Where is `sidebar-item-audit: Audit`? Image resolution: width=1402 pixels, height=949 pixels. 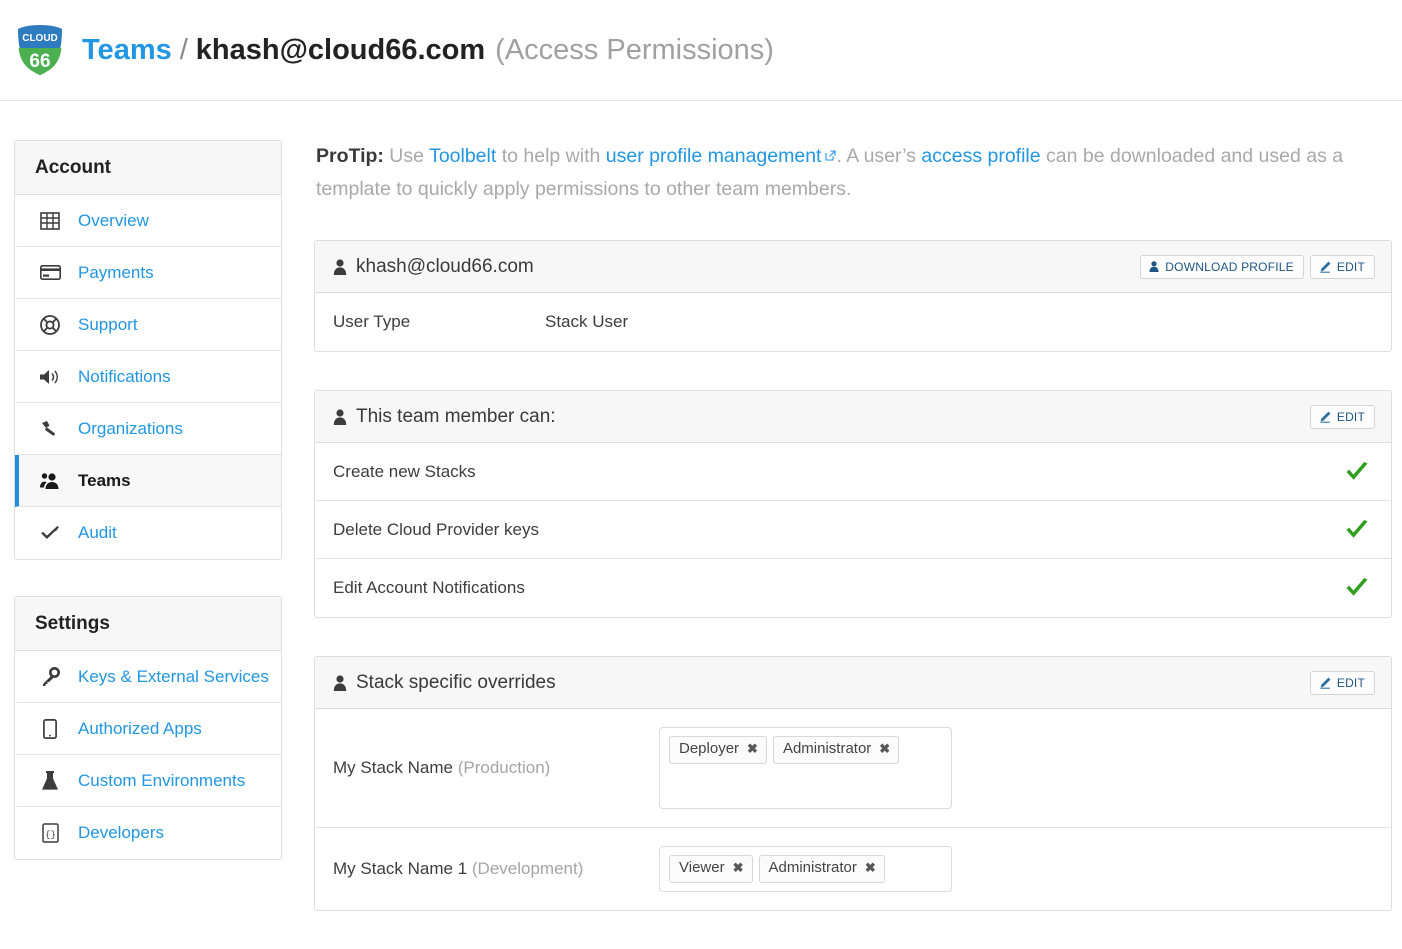
sidebar-item-audit: Audit is located at coordinates (148, 533).